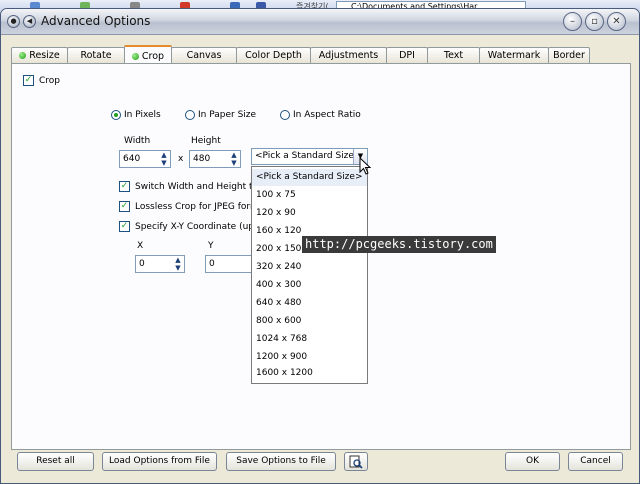 The height and width of the screenshot is (484, 640). I want to click on x-label: X, so click(140, 246).